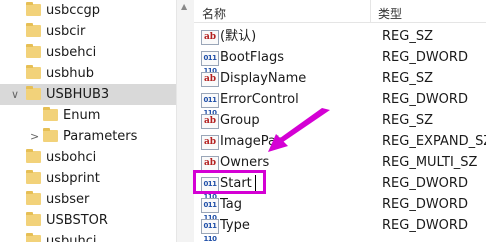  Describe the element at coordinates (305, 125) in the screenshot. I see `arrow-shaft` at that location.